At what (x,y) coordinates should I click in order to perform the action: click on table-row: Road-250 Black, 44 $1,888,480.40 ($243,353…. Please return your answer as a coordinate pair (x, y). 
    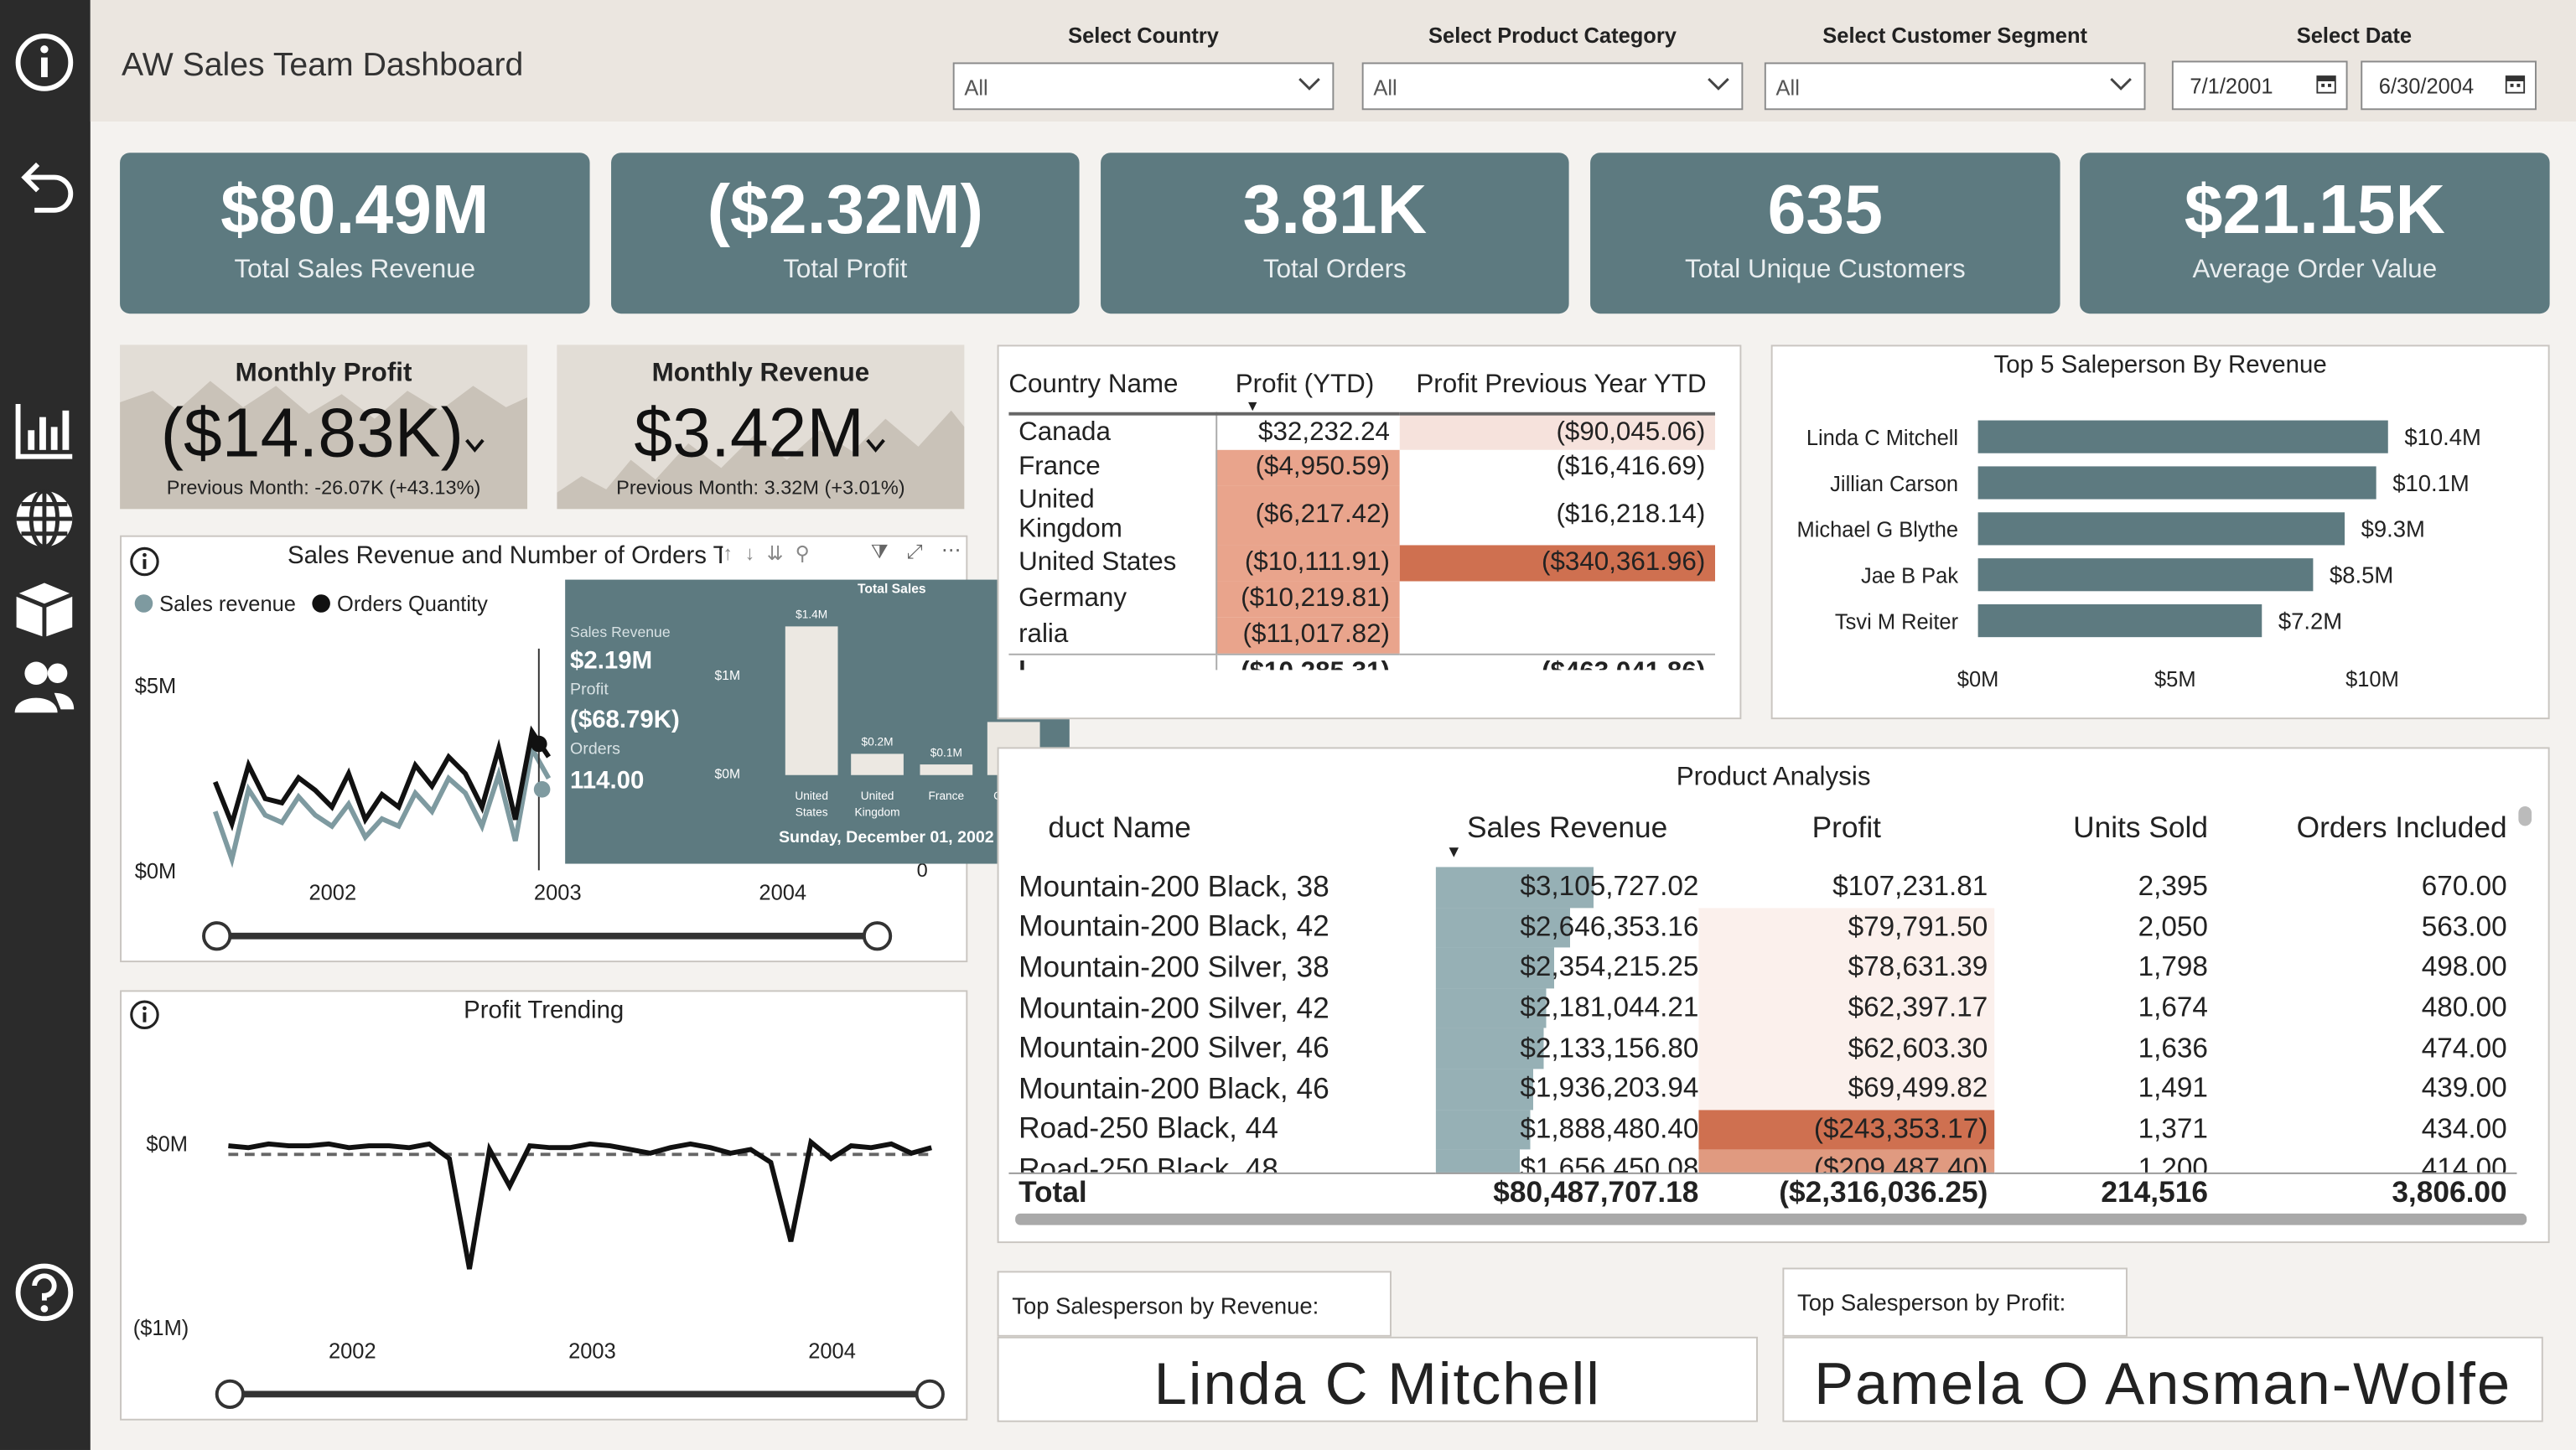
    Looking at the image, I should click on (1762, 1129).